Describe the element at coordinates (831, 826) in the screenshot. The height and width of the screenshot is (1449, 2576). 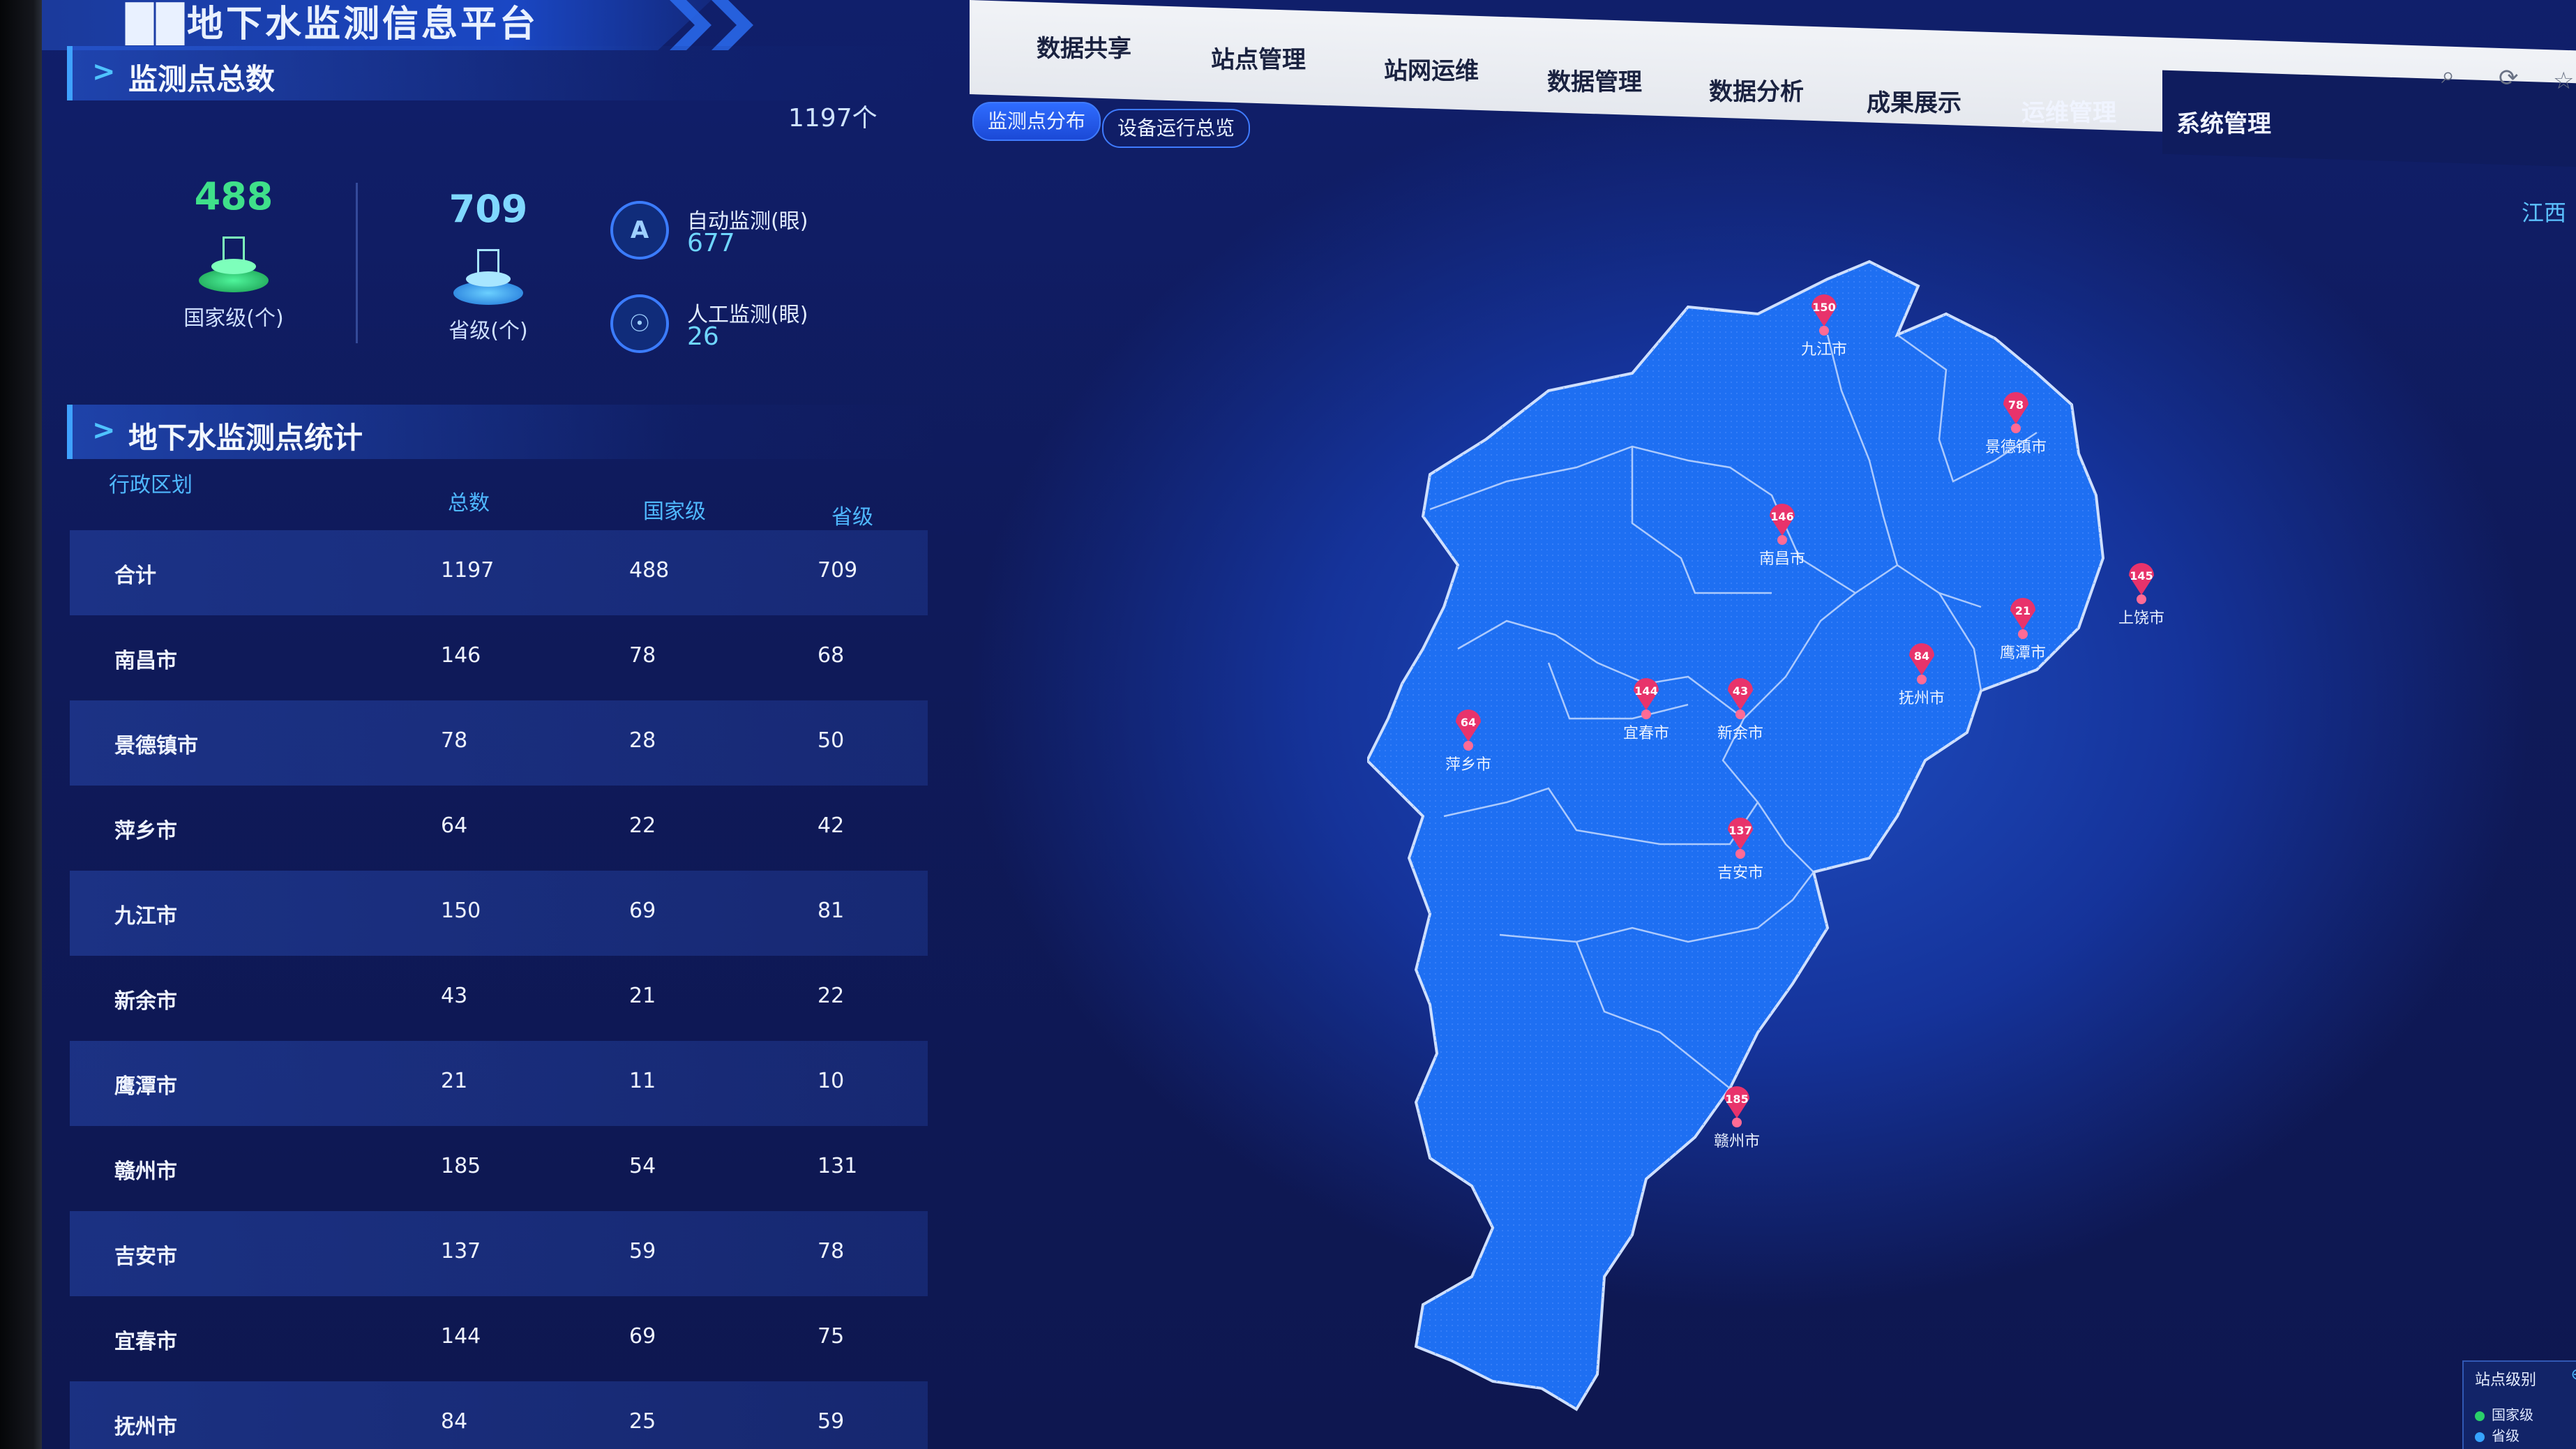
I see `cell-provincial: 42` at that location.